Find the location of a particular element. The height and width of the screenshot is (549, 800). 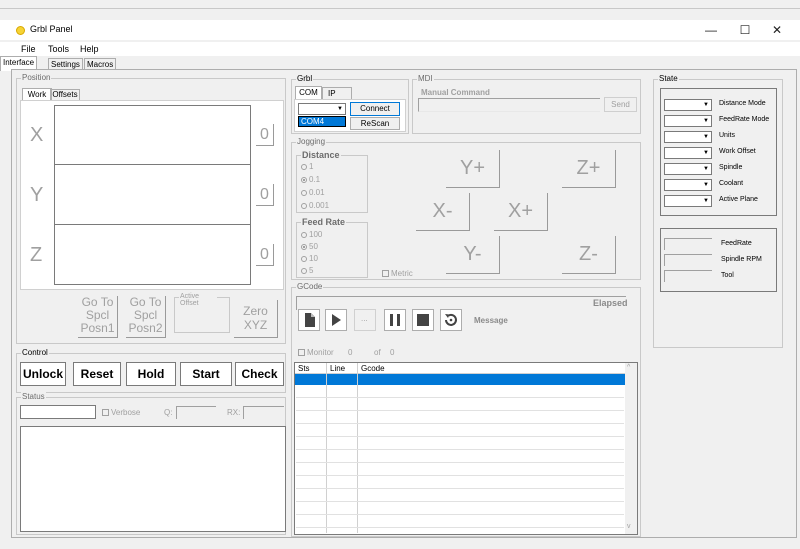

feed-radio-100-label: 100 is located at coordinates (316, 234).